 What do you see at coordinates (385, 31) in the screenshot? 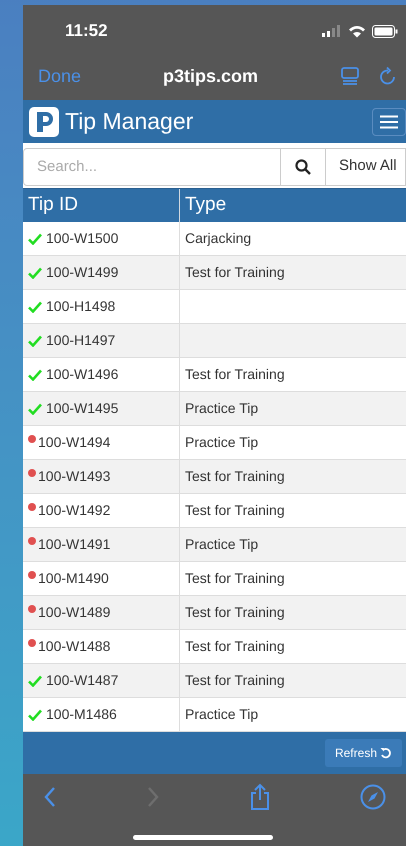
I see `battery-icon` at bounding box center [385, 31].